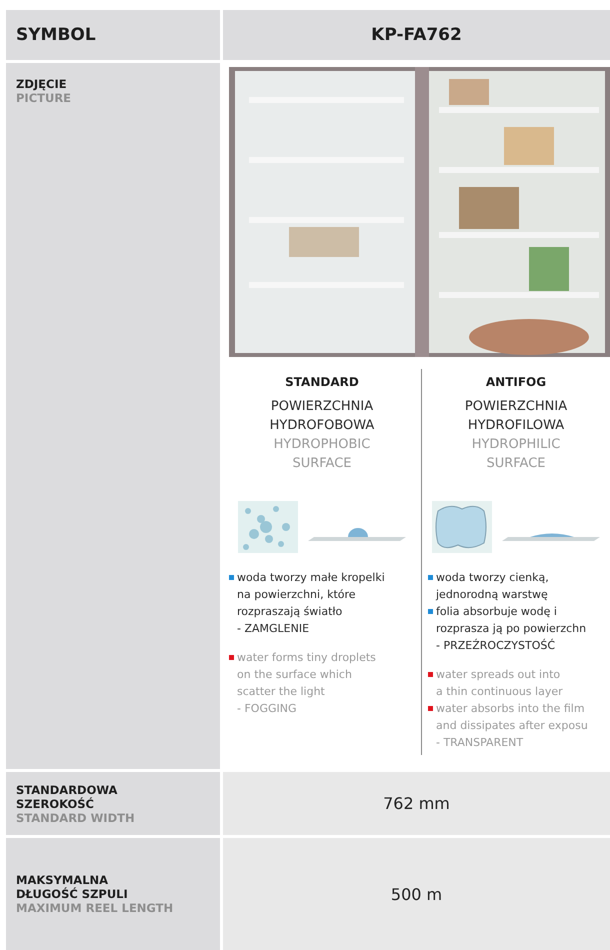 Image resolution: width=610 pixels, height=950 pixels. What do you see at coordinates (76, 817) in the screenshot?
I see `row-label-translation: STANDARD WIDTH` at bounding box center [76, 817].